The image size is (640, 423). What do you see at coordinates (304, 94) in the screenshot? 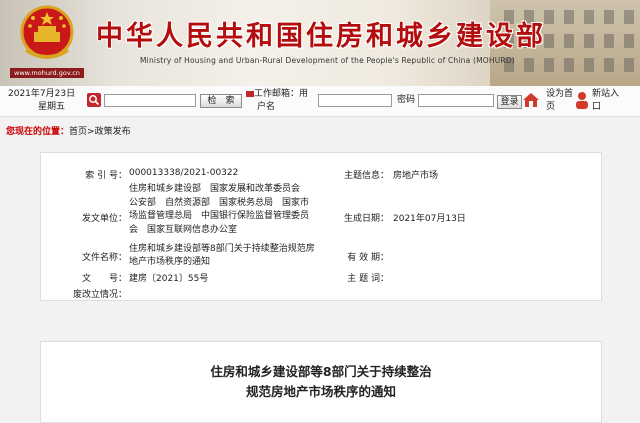
I see `username-label: 用` at bounding box center [304, 94].